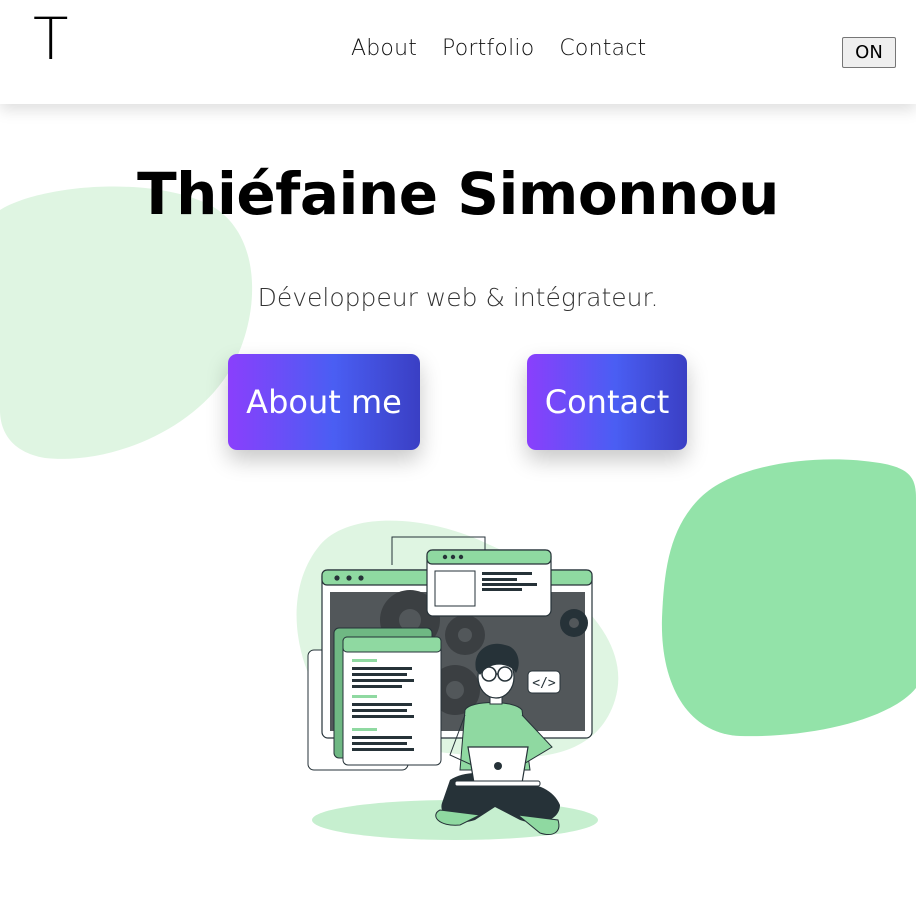 This screenshot has height=922, width=916. Describe the element at coordinates (607, 402) in the screenshot. I see `contact-button: Contact` at that location.